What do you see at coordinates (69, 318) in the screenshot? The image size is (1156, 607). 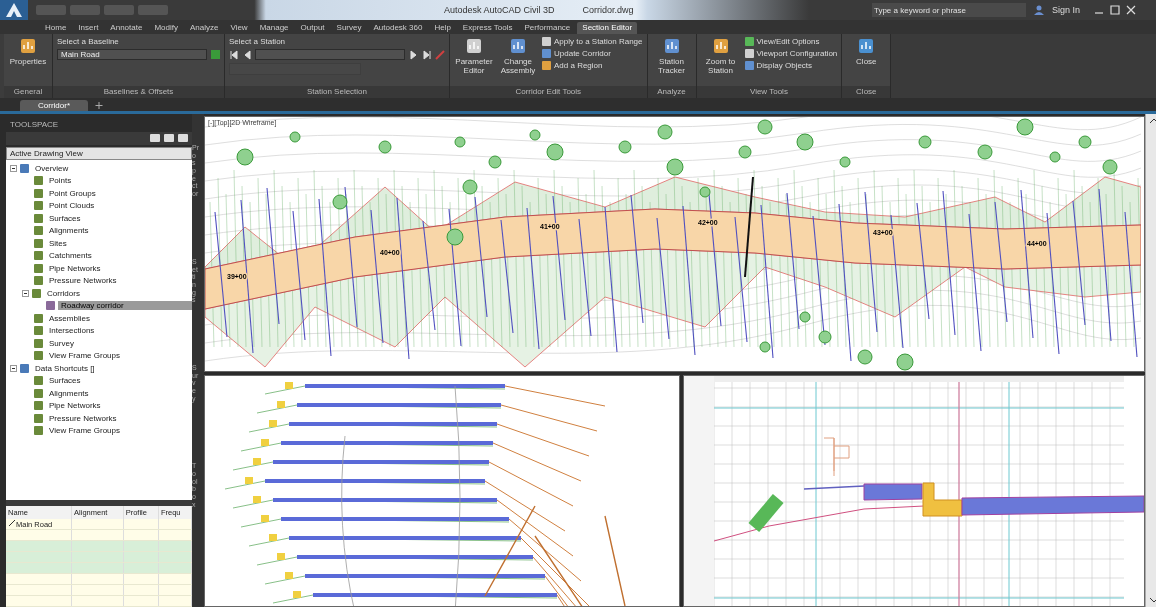 I see `tree-item: Assemblies` at bounding box center [69, 318].